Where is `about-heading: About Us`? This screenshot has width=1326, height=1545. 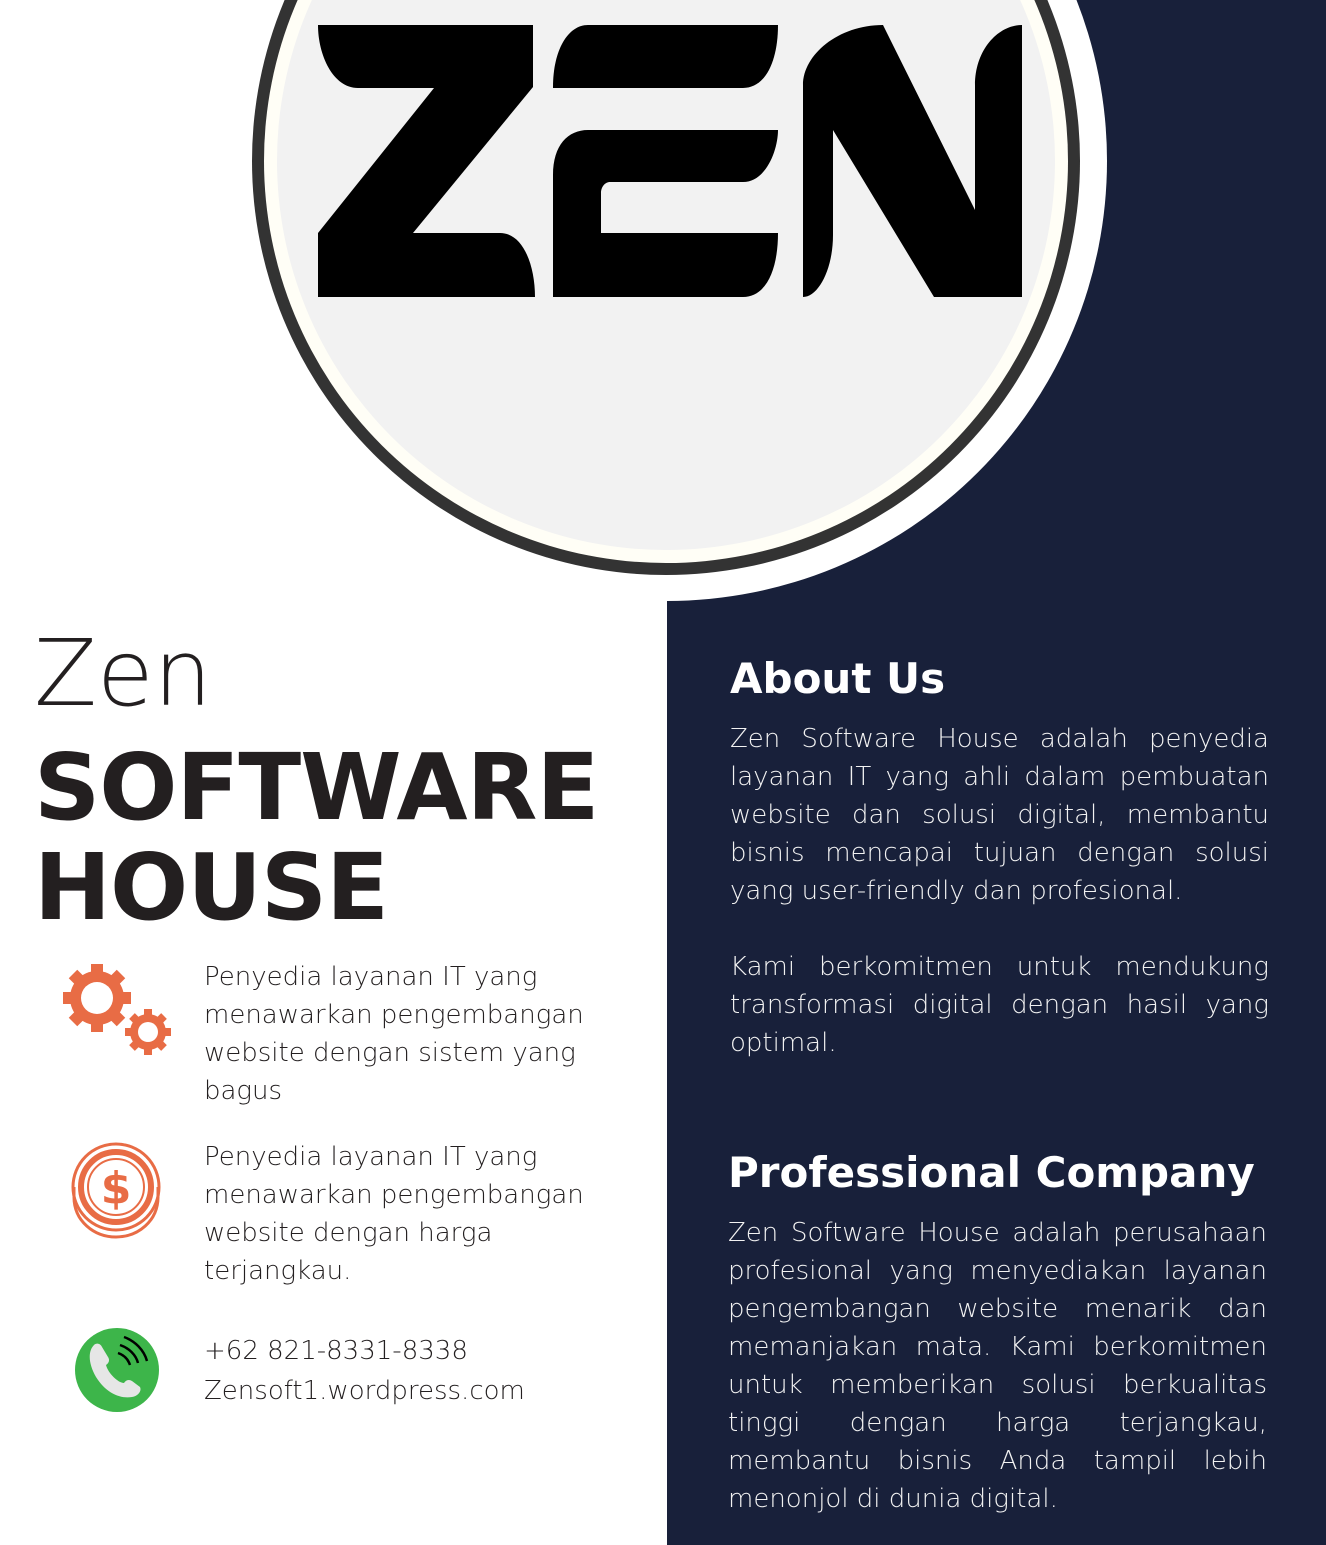
about-heading: About Us is located at coordinates (838, 678).